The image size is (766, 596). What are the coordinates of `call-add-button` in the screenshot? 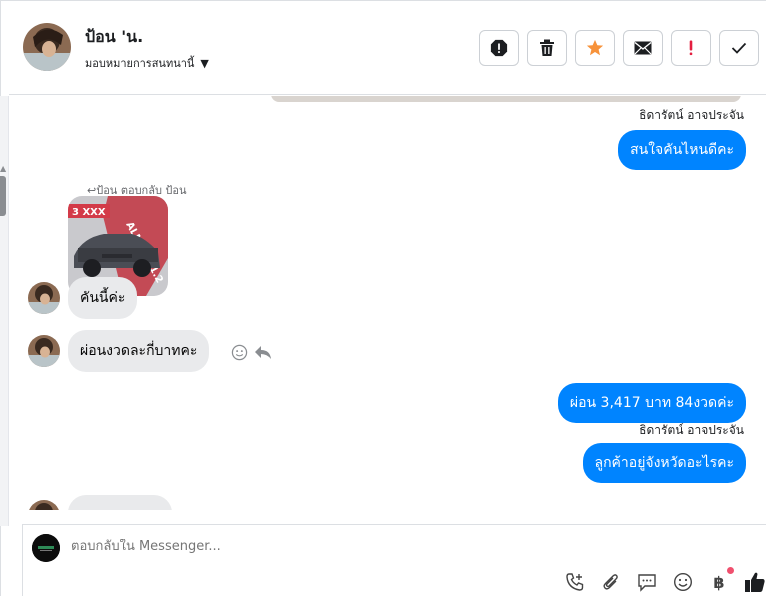 It's located at (575, 582).